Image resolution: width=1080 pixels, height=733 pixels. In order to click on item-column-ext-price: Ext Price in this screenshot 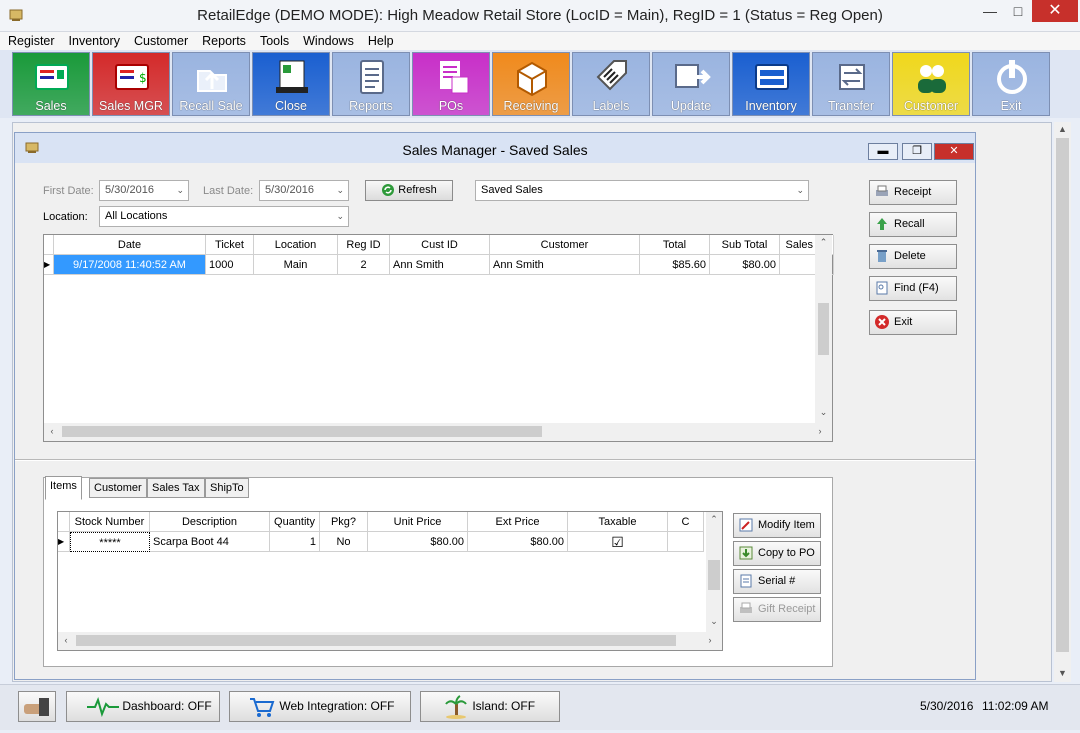, I will do `click(518, 522)`.